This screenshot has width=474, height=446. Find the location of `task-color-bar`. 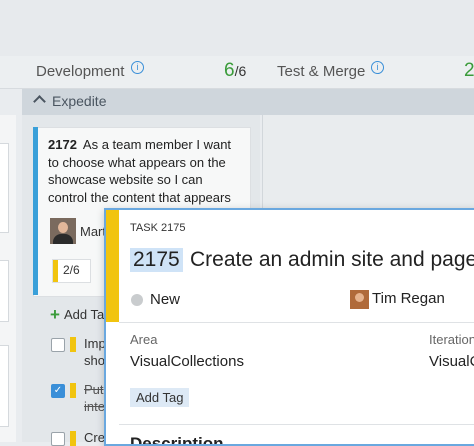

task-color-bar is located at coordinates (112, 266).